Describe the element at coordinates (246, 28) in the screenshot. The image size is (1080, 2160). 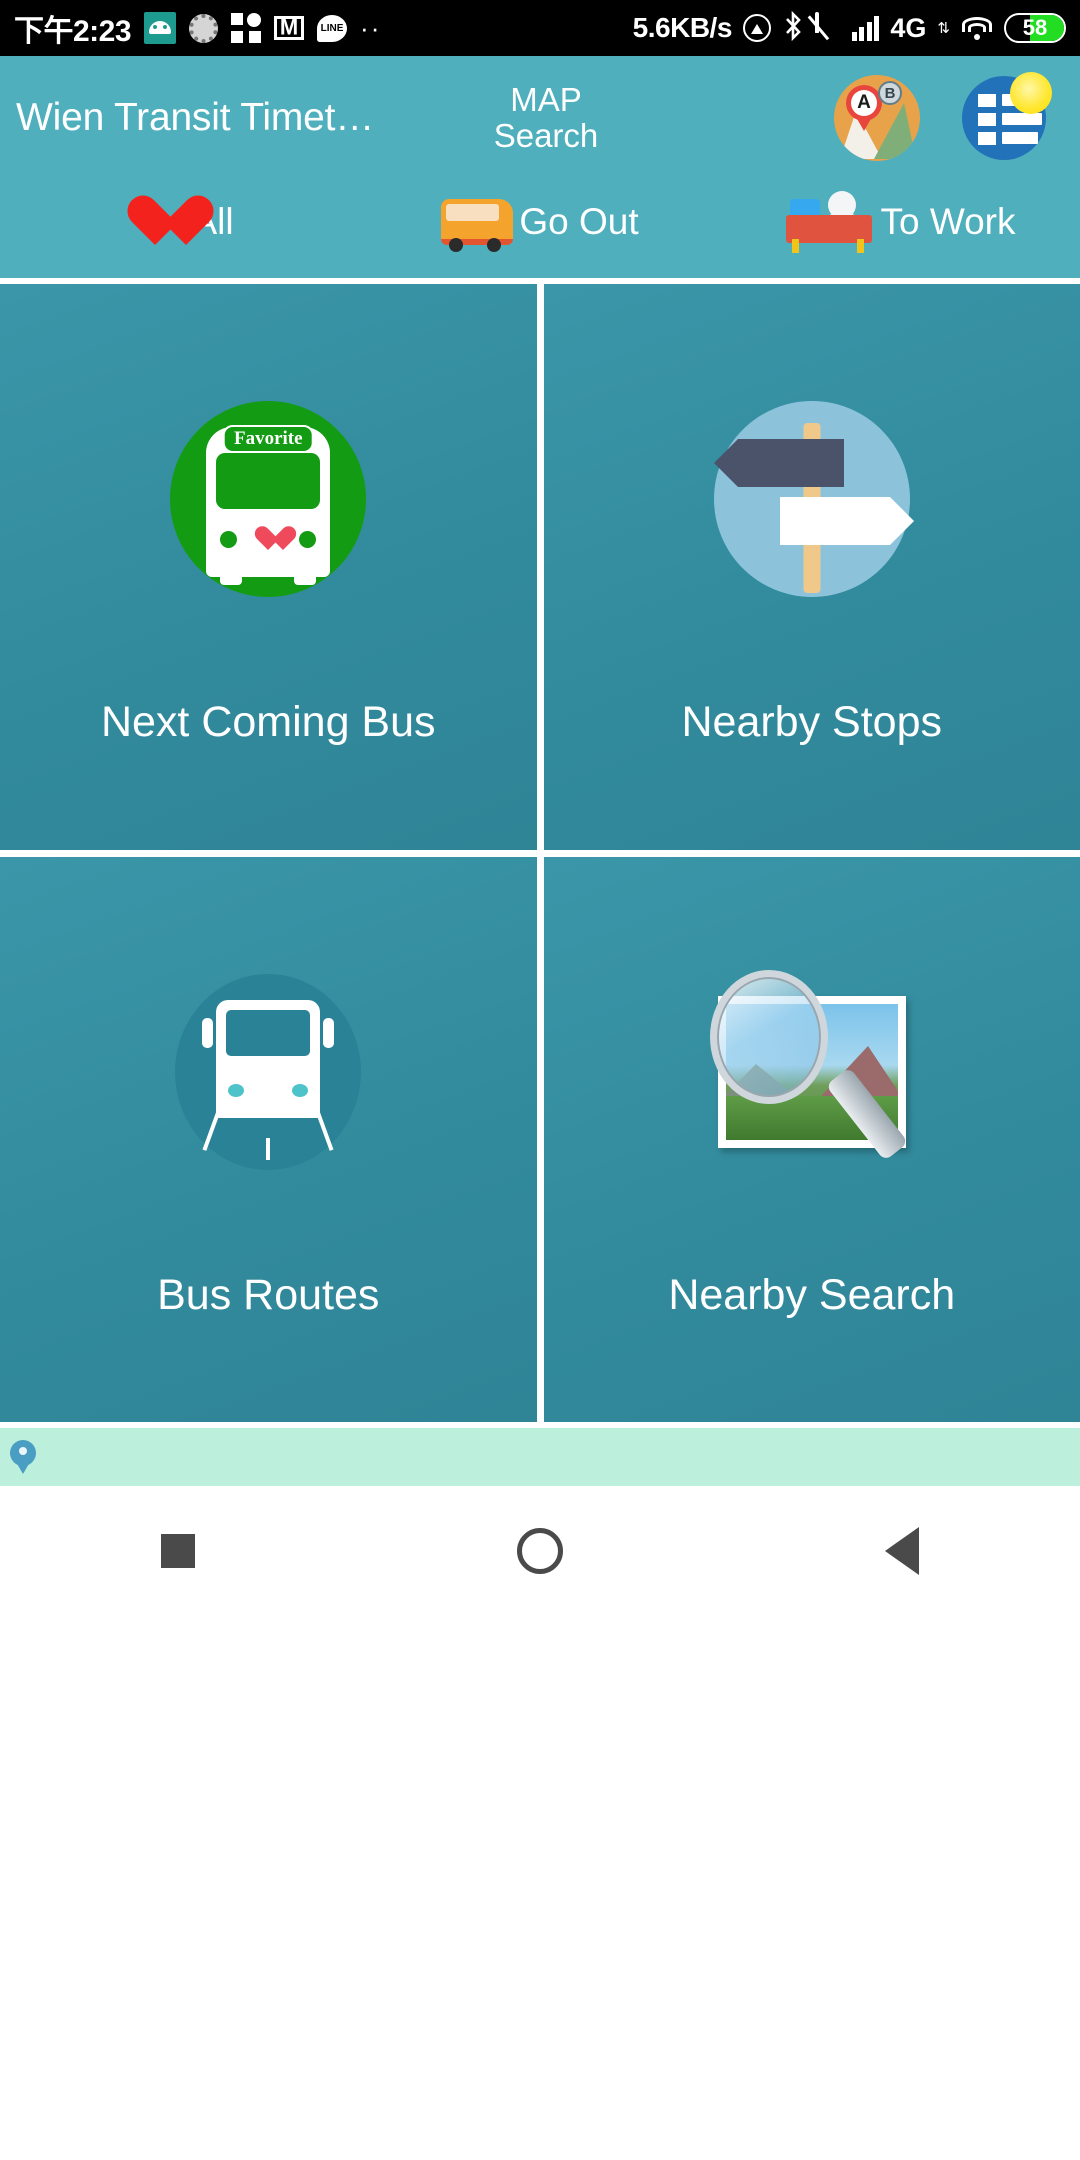
I see `apps-icon` at that location.